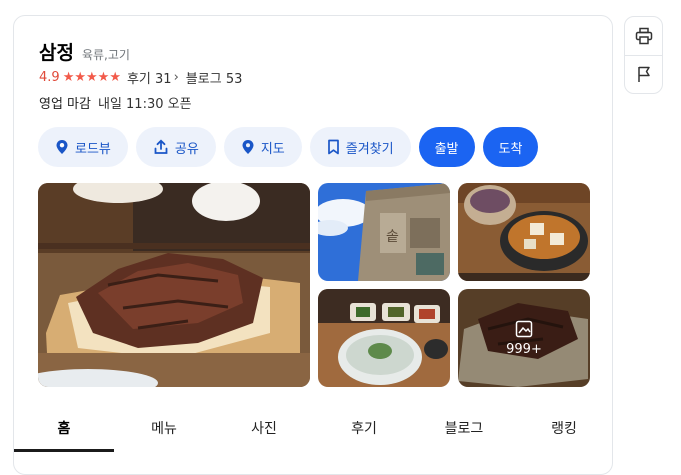 The image size is (681, 475). Describe the element at coordinates (369, 149) in the screenshot. I see `favorite-label: 즐겨찾기` at that location.